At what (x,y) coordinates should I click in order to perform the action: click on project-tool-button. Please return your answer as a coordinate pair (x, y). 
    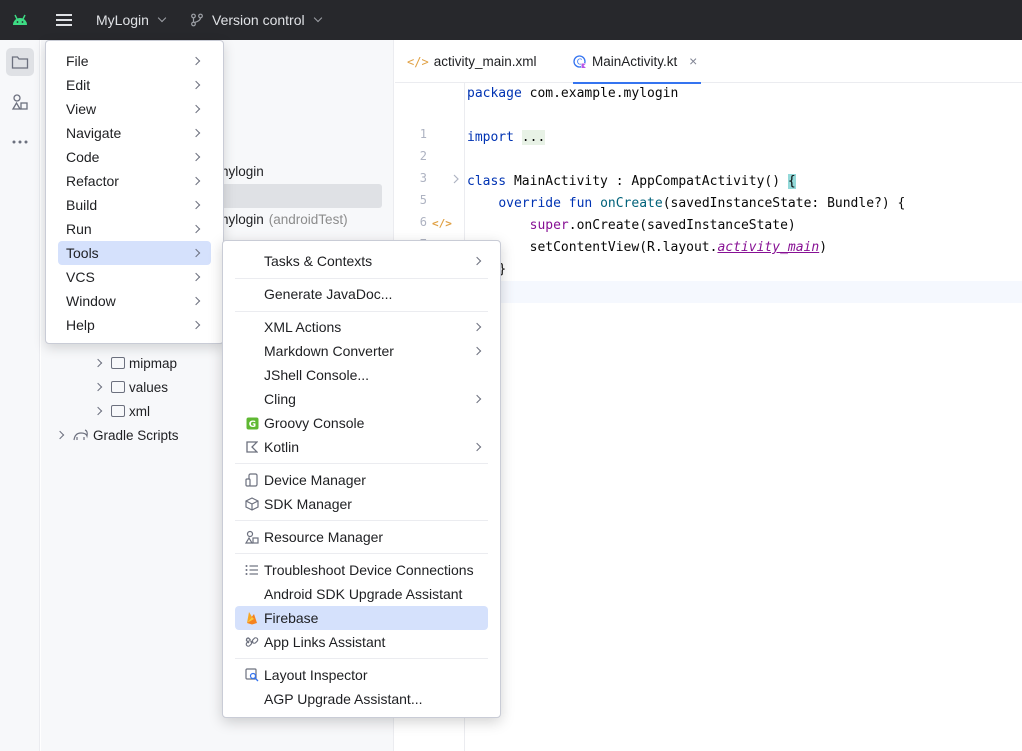
    Looking at the image, I should click on (20, 62).